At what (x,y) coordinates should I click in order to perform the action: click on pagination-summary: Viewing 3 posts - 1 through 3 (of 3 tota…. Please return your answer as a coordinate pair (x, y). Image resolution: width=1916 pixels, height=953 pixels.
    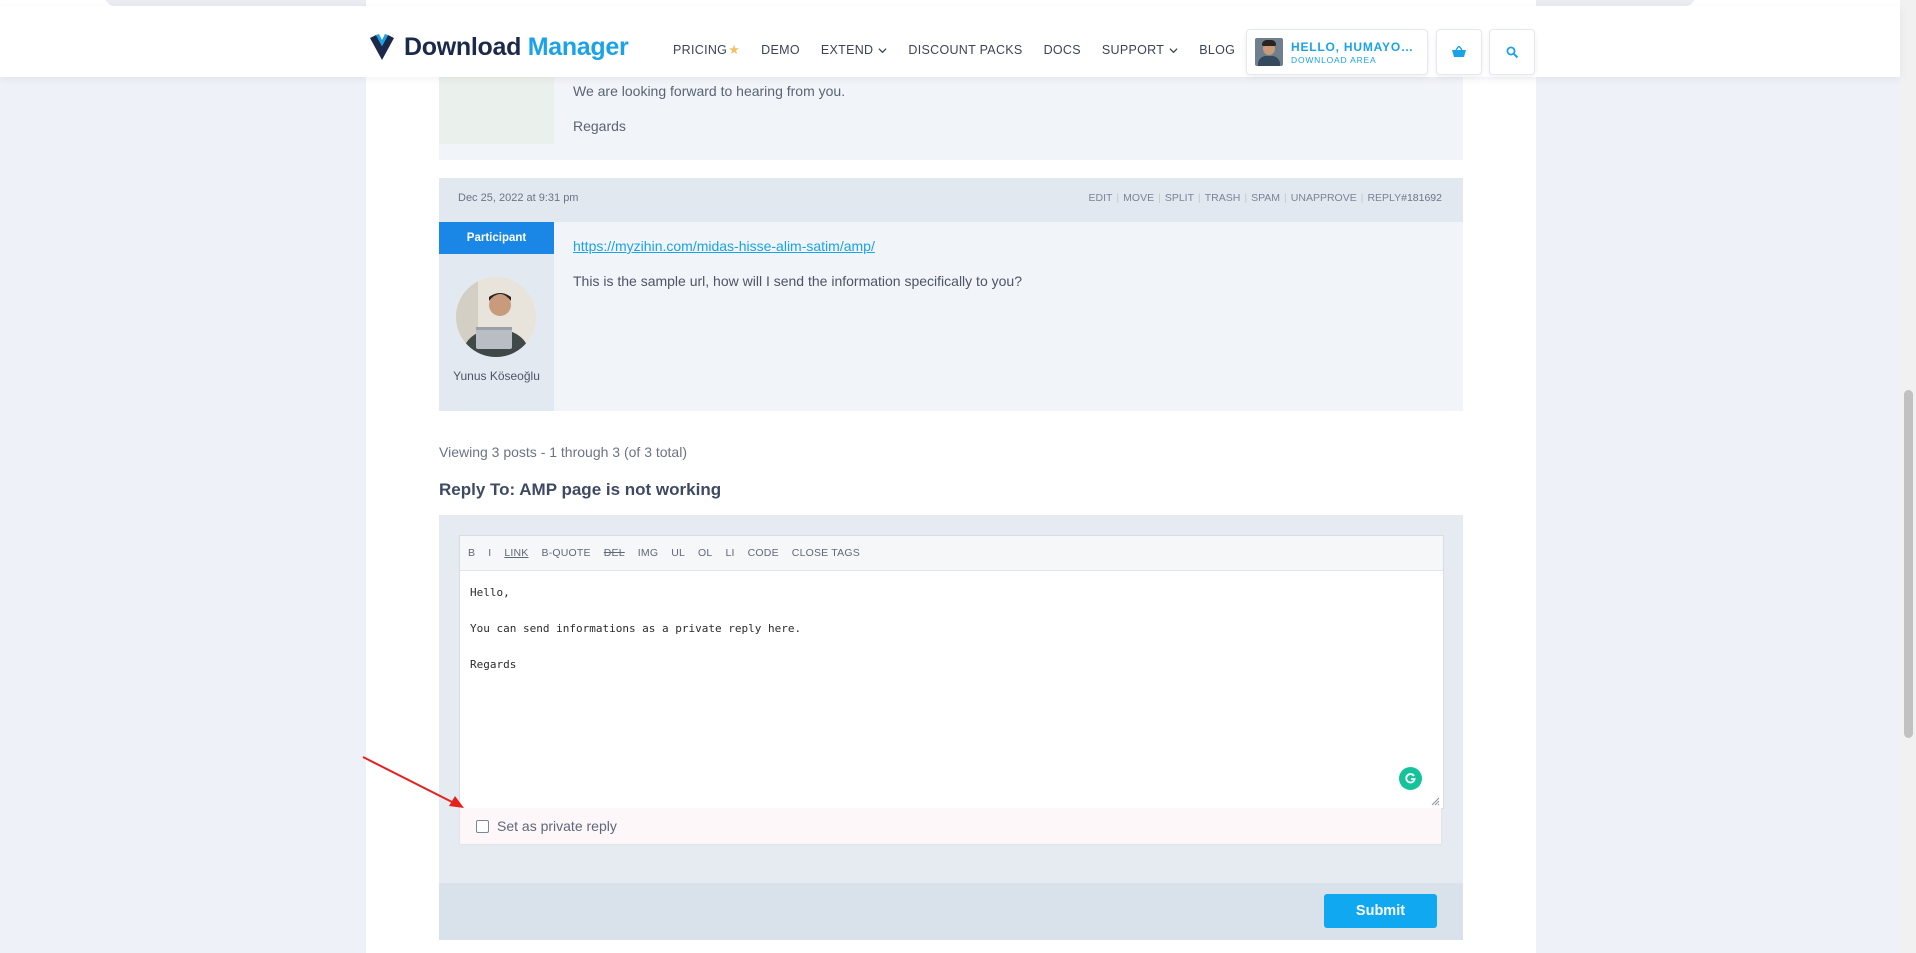
    Looking at the image, I should click on (563, 452).